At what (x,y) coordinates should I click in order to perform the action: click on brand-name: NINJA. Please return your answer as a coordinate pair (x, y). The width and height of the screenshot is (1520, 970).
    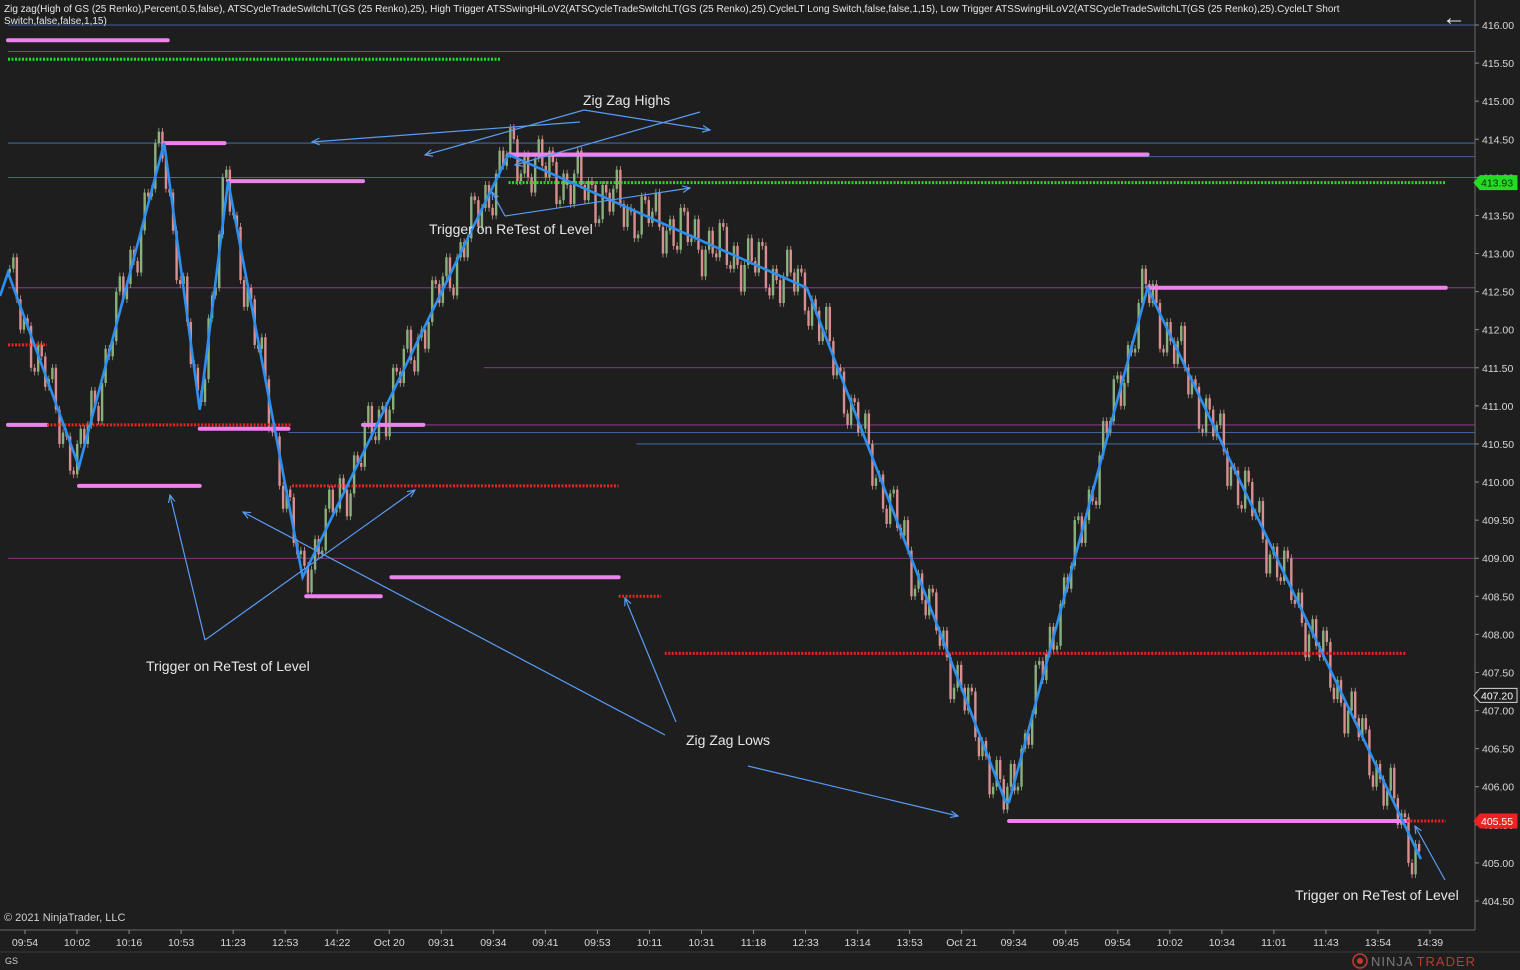
    Looking at the image, I should click on (1392, 961).